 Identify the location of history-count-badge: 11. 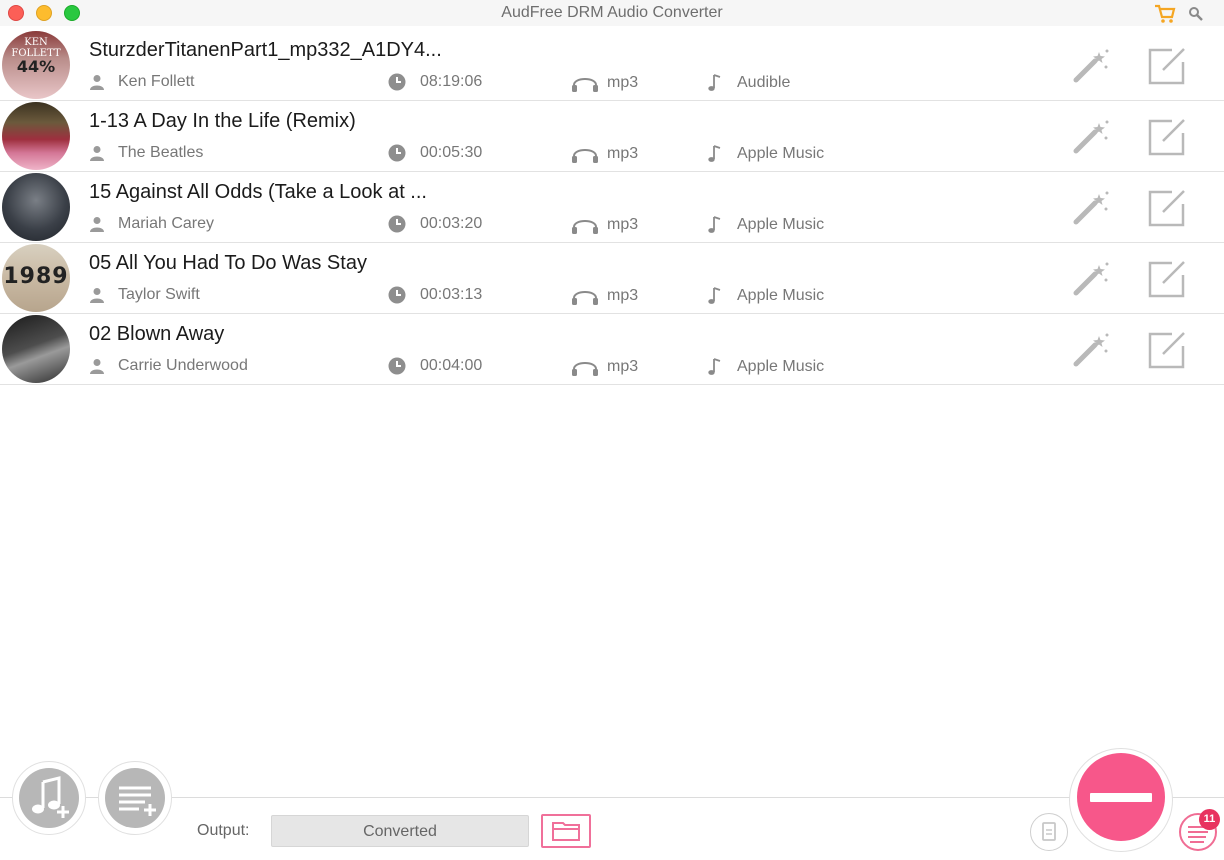
(1209, 819).